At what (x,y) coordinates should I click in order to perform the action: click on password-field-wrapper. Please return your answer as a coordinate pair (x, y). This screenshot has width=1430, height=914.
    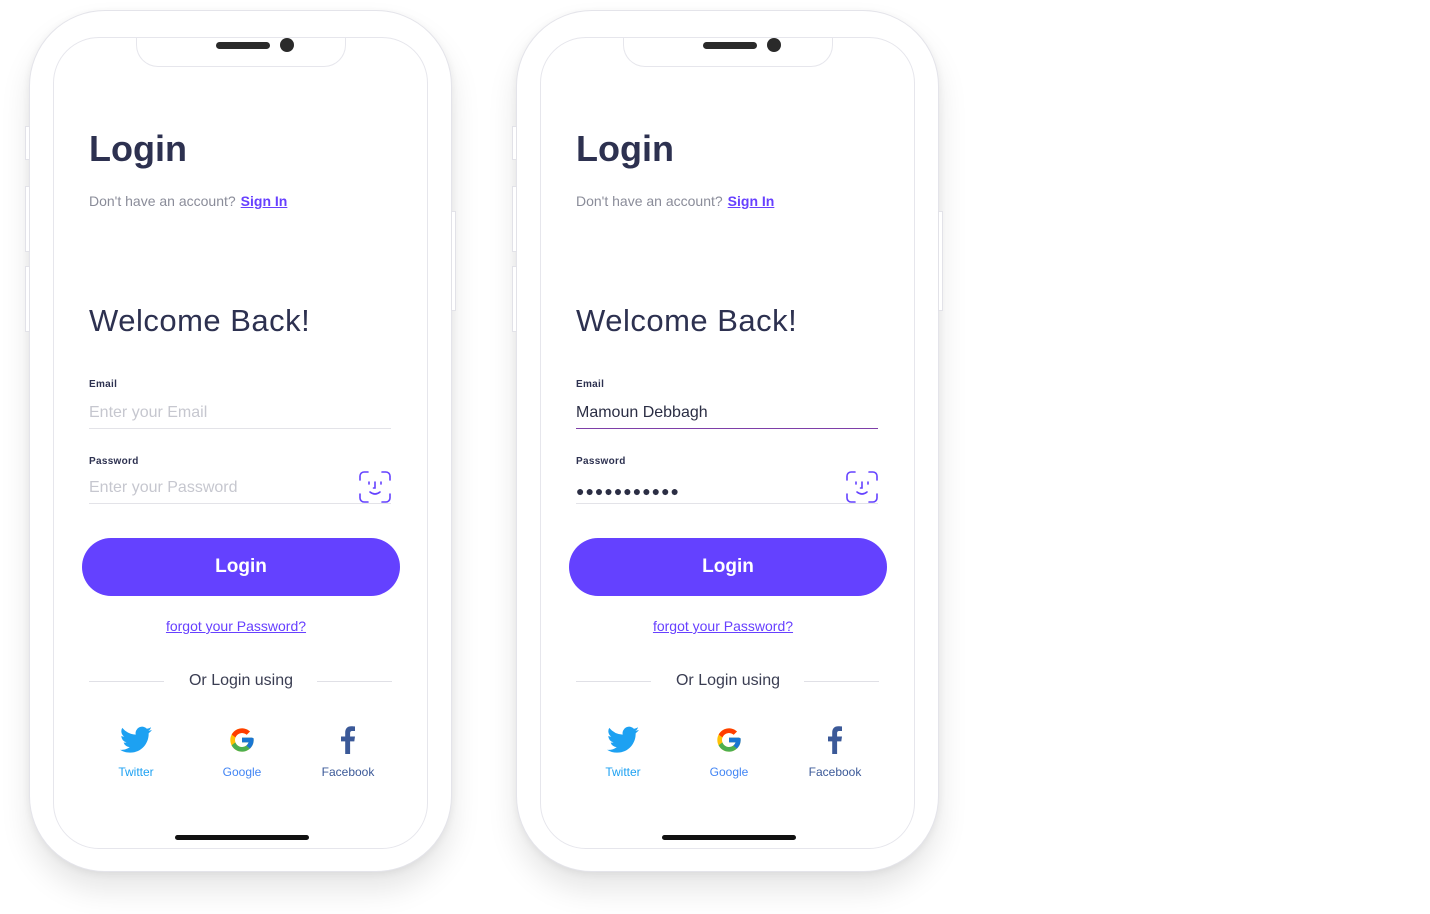
    Looking at the image, I should click on (240, 487).